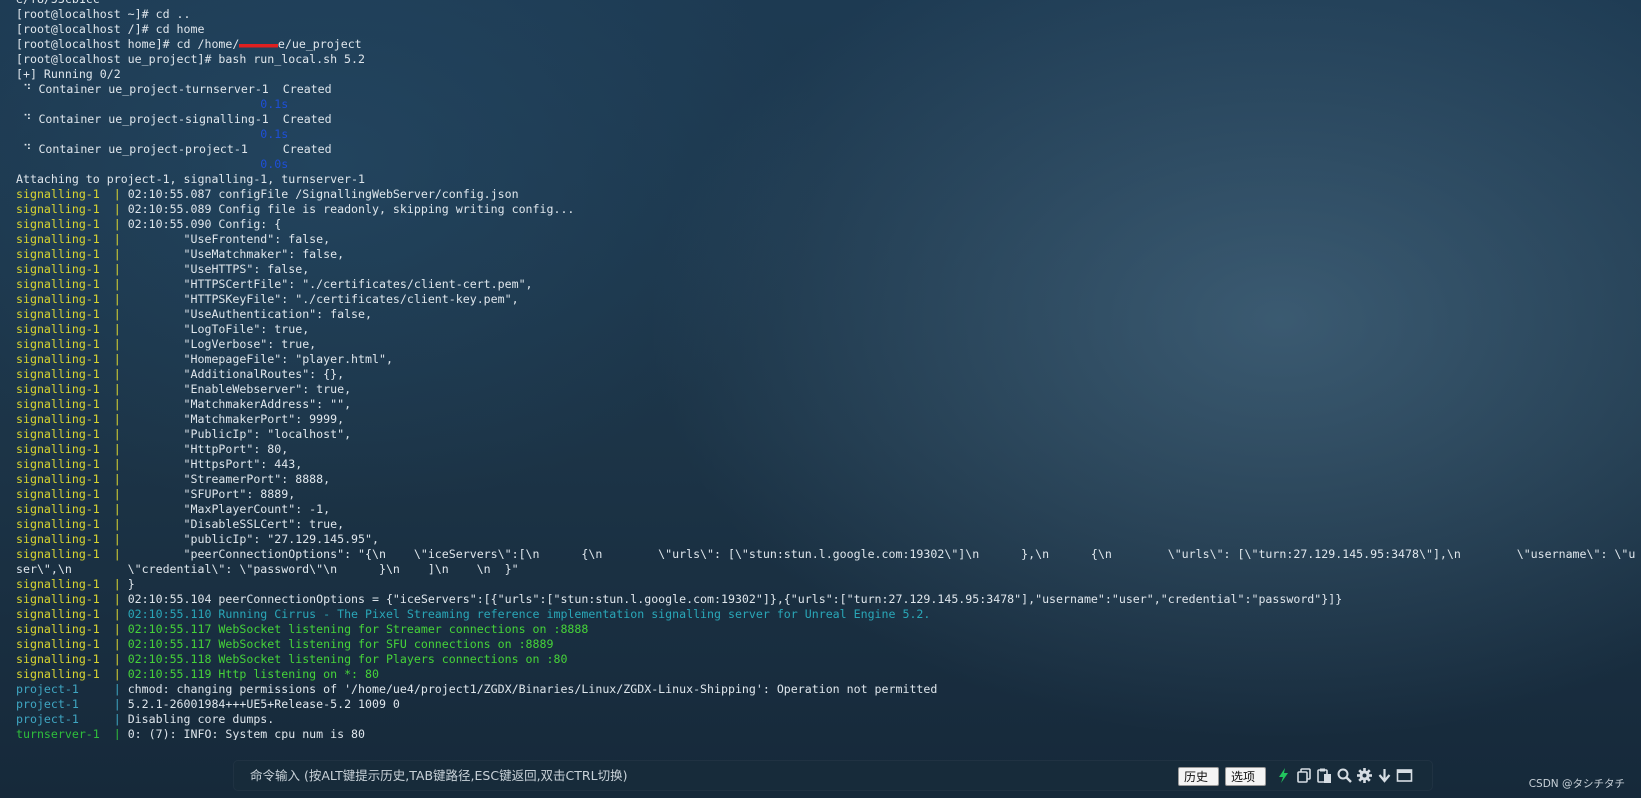 This screenshot has height=798, width=1641. What do you see at coordinates (201, 719) in the screenshot?
I see `log-text: Disabling core dumps.` at bounding box center [201, 719].